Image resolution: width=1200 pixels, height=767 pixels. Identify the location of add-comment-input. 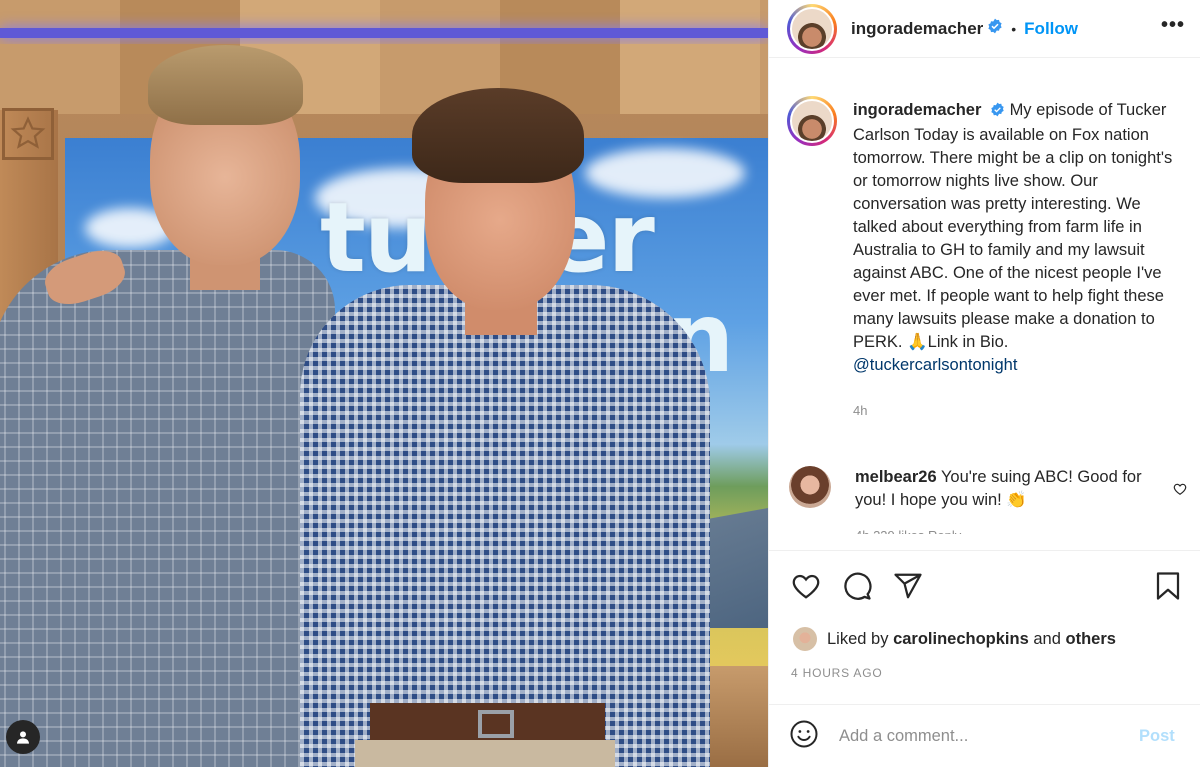
(984, 736).